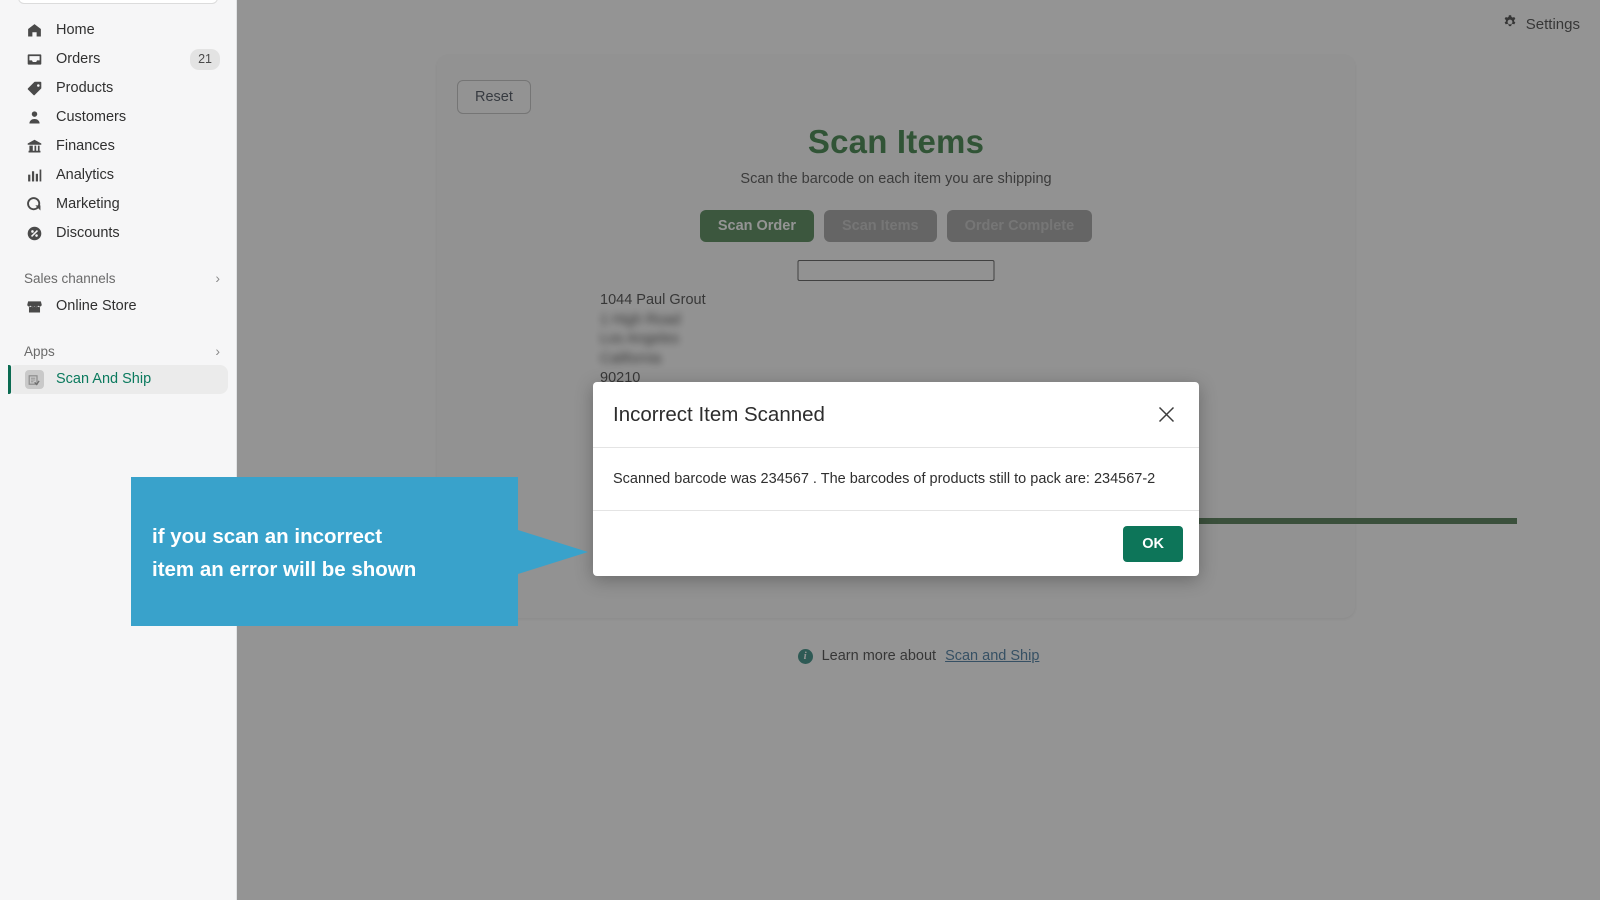 This screenshot has width=1600, height=900. Describe the element at coordinates (896, 415) in the screenshot. I see `modal-header: Incorrect Item Scanned` at that location.